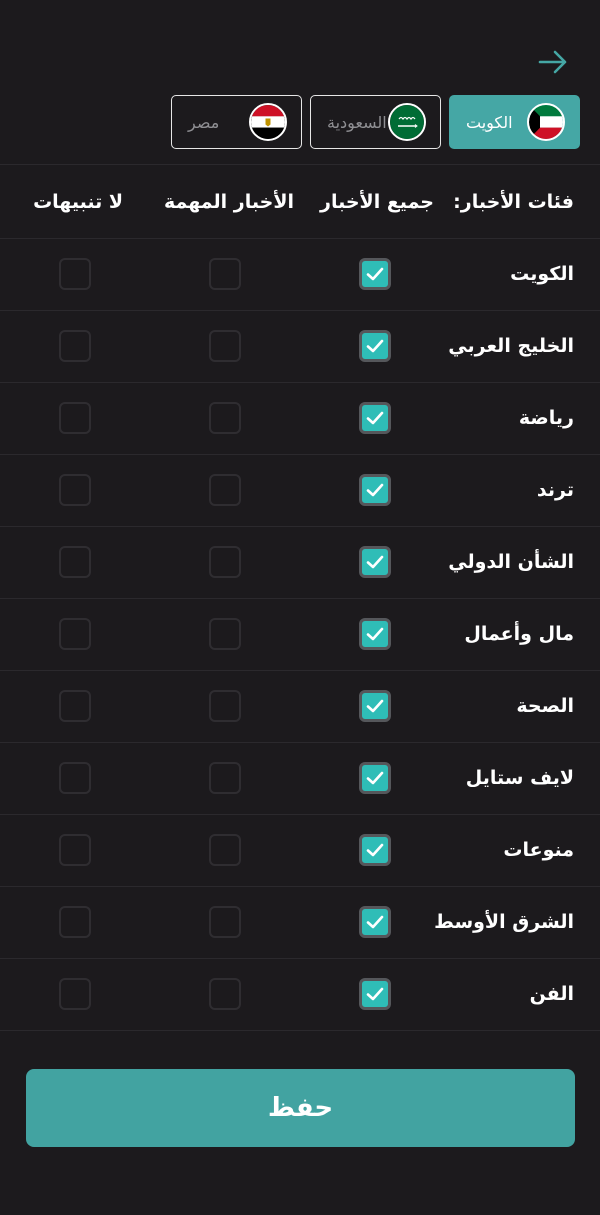  What do you see at coordinates (504, 922) in the screenshot?
I see `category-label: الشرق الأوسط` at bounding box center [504, 922].